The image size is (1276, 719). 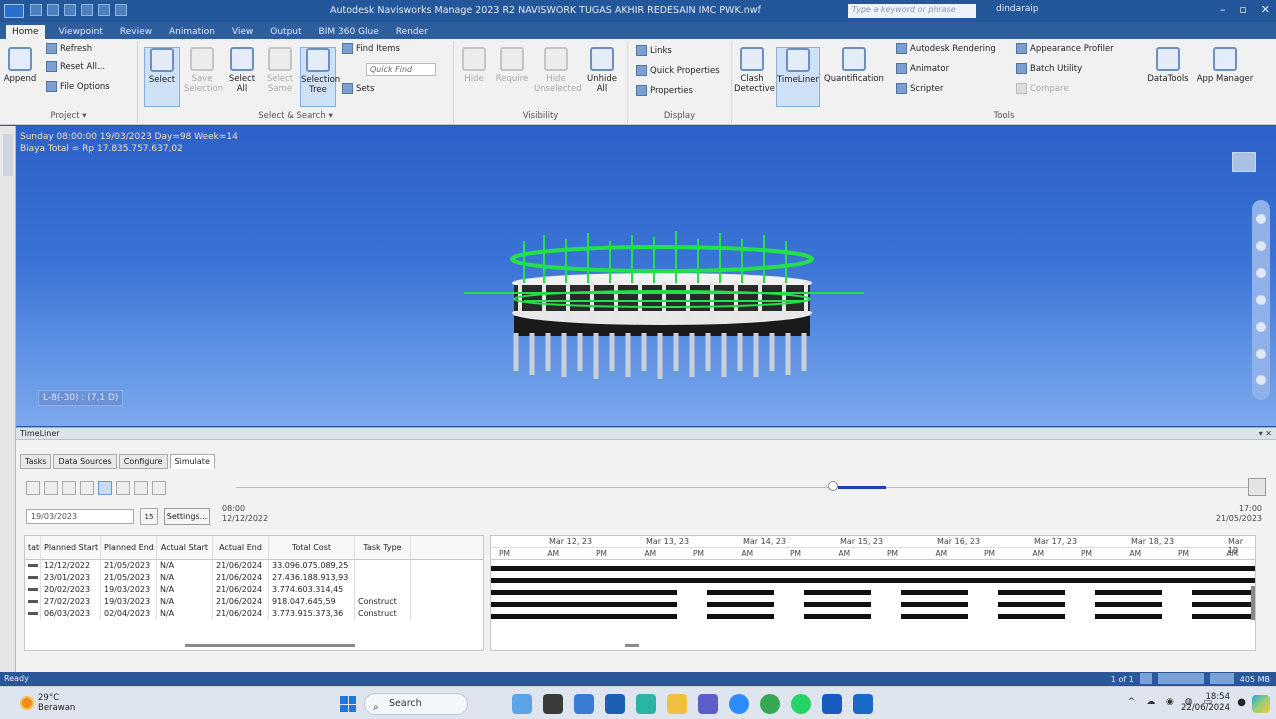 What do you see at coordinates (664, 306) in the screenshot?
I see `building-model` at bounding box center [664, 306].